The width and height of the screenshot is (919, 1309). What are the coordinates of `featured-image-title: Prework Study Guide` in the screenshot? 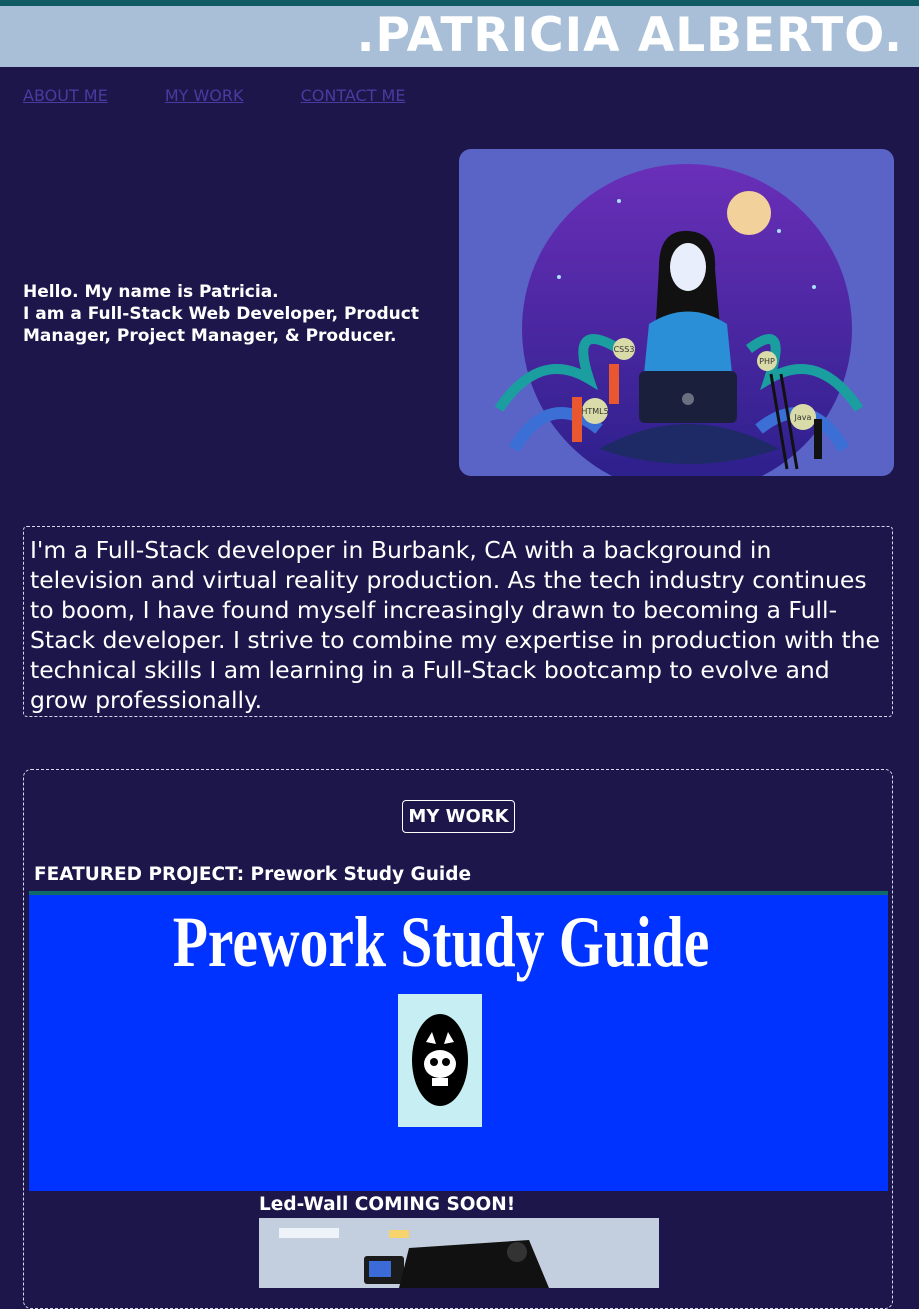 It's located at (441, 942).